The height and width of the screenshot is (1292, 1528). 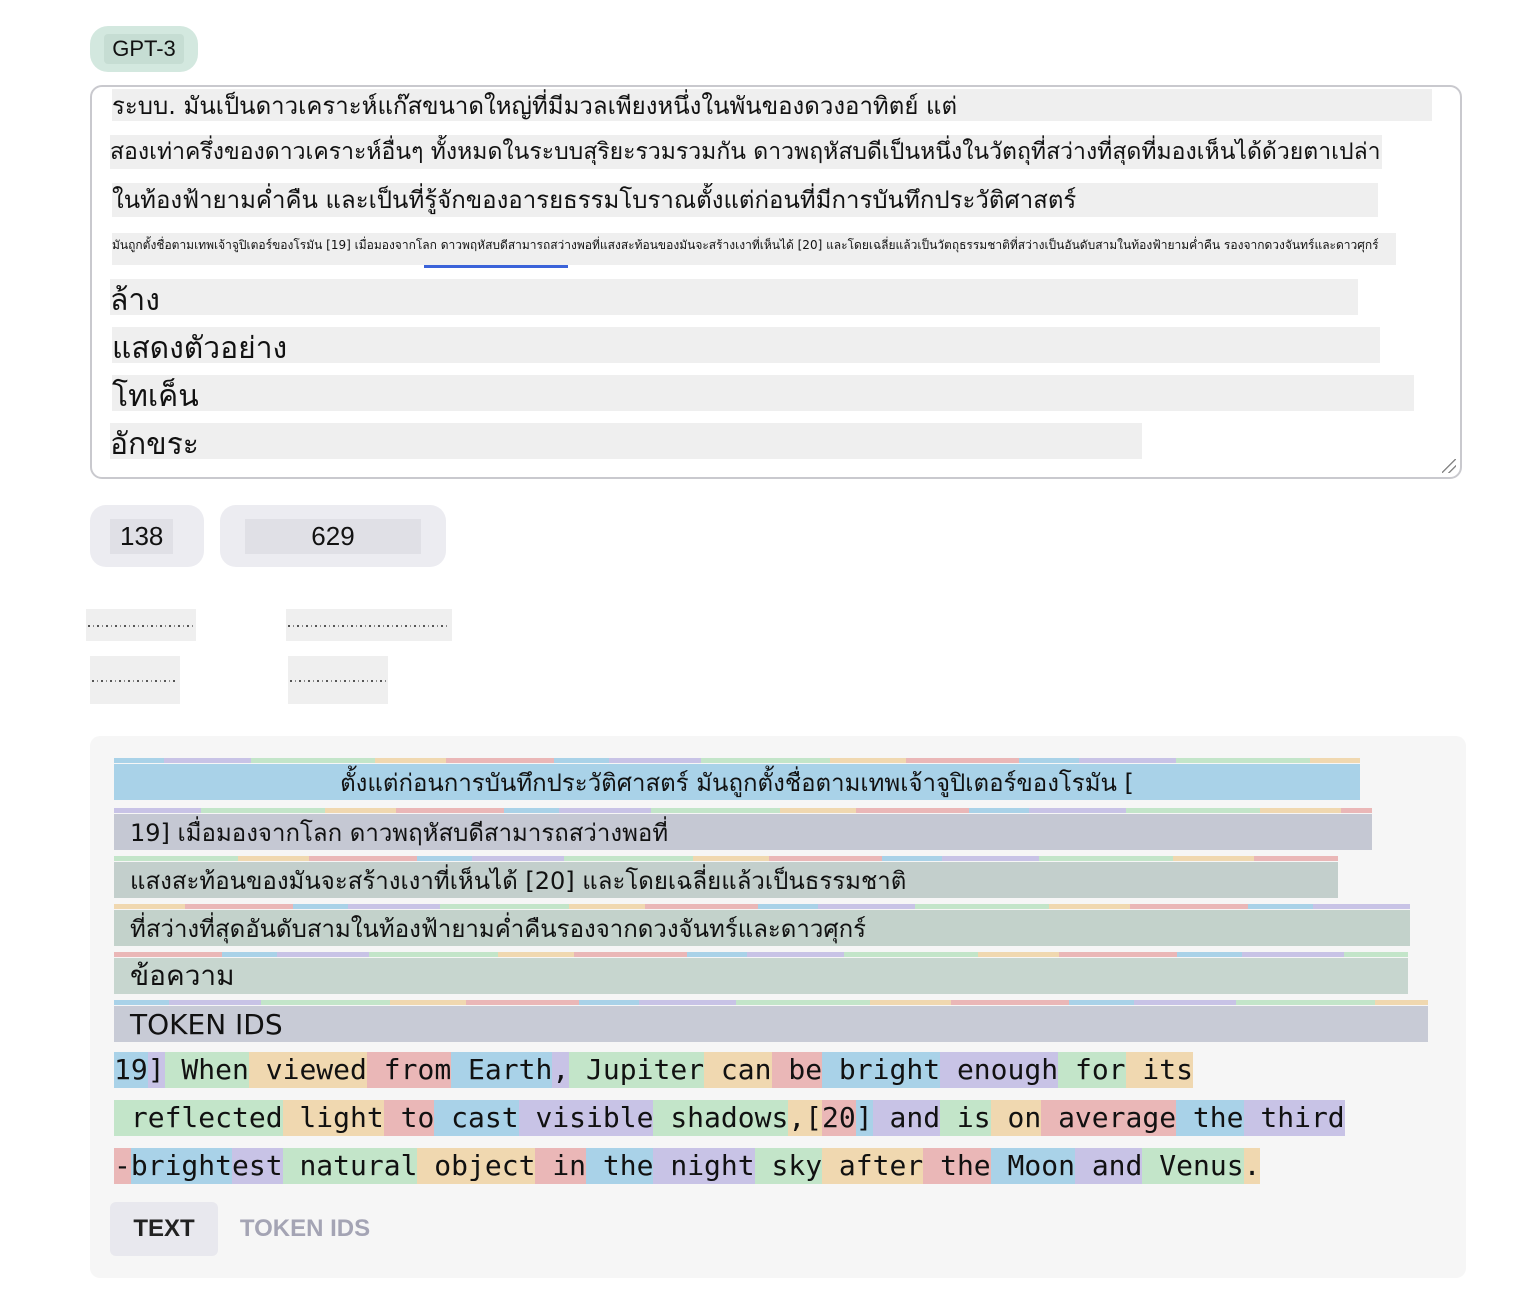 What do you see at coordinates (873, 1166) in the screenshot?
I see `token-chip: after` at bounding box center [873, 1166].